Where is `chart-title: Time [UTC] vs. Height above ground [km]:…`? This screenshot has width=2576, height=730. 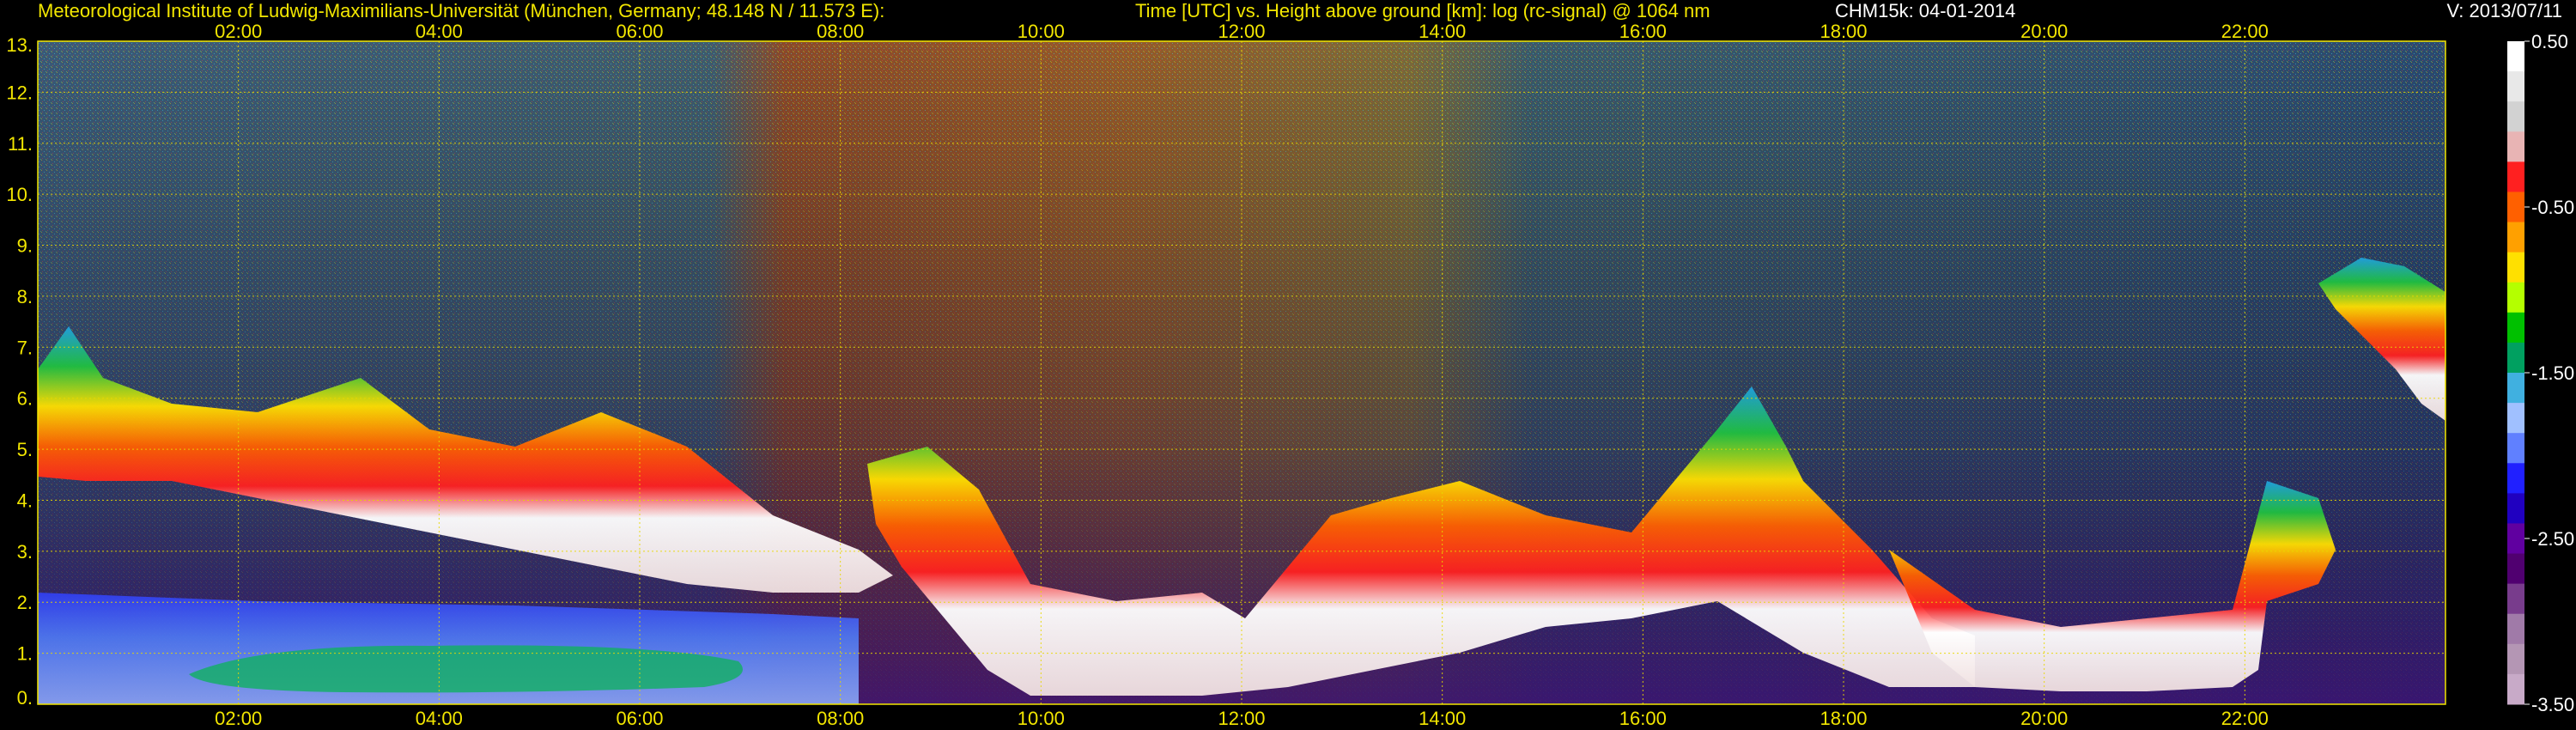 chart-title: Time [UTC] vs. Height above ground [km]:… is located at coordinates (1422, 10).